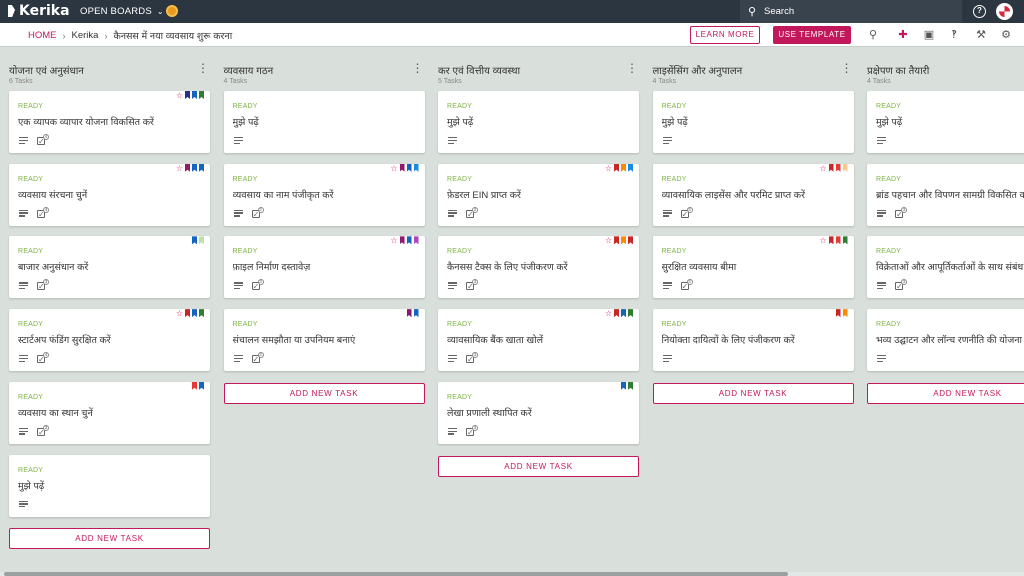  I want to click on card-title: नियोक्ता दायित्वों के लिए पंजीकरण करें, so click(728, 341).